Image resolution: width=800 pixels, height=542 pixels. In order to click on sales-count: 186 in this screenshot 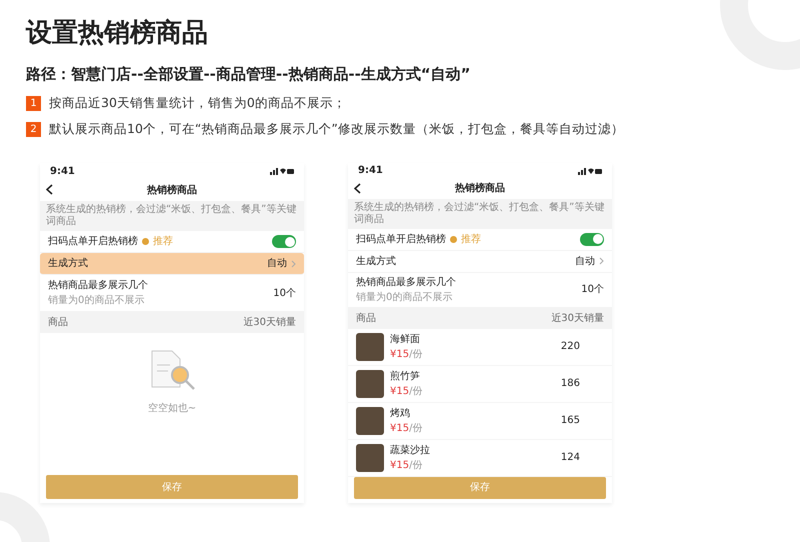, I will do `click(570, 384)`.